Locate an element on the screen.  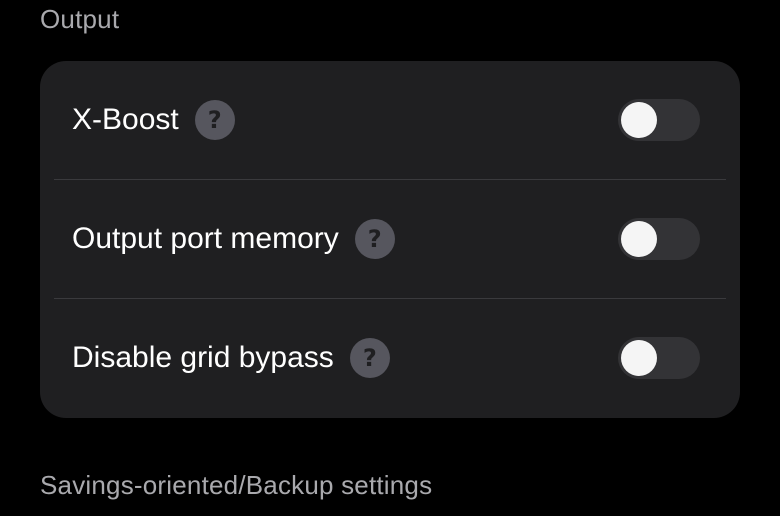
section-title-savings-backup: Savings-oriented/Backup settings is located at coordinates (236, 485).